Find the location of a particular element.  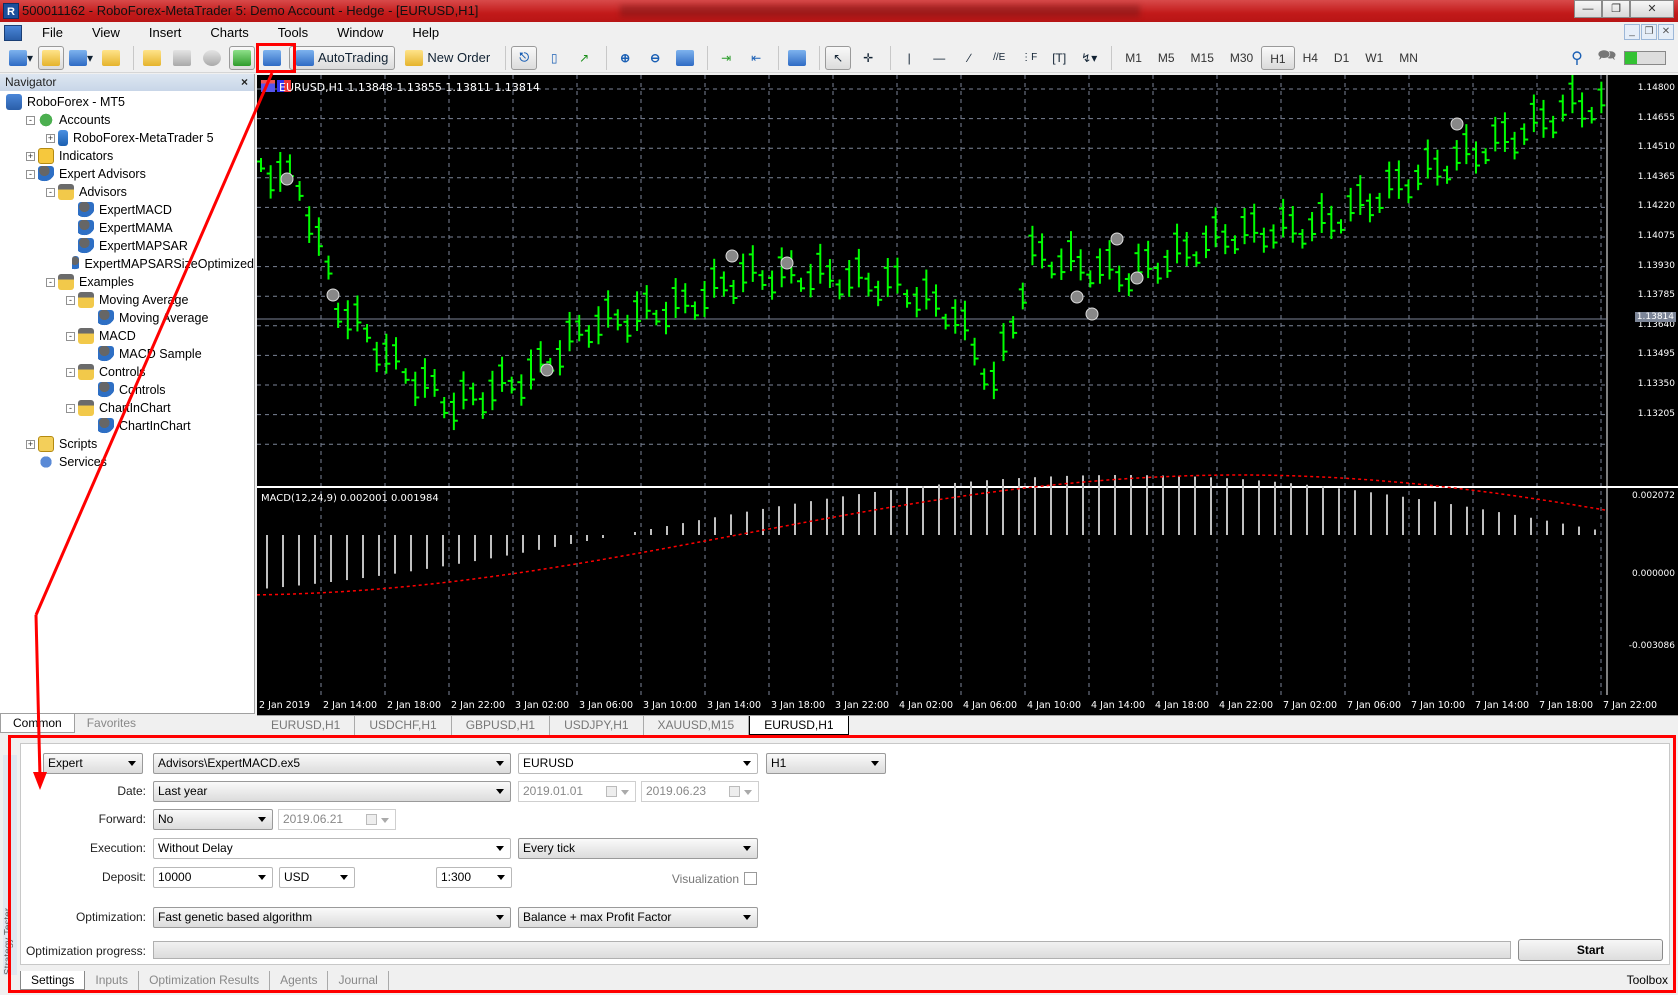

new-order-button: New Order is located at coordinates (447, 58).